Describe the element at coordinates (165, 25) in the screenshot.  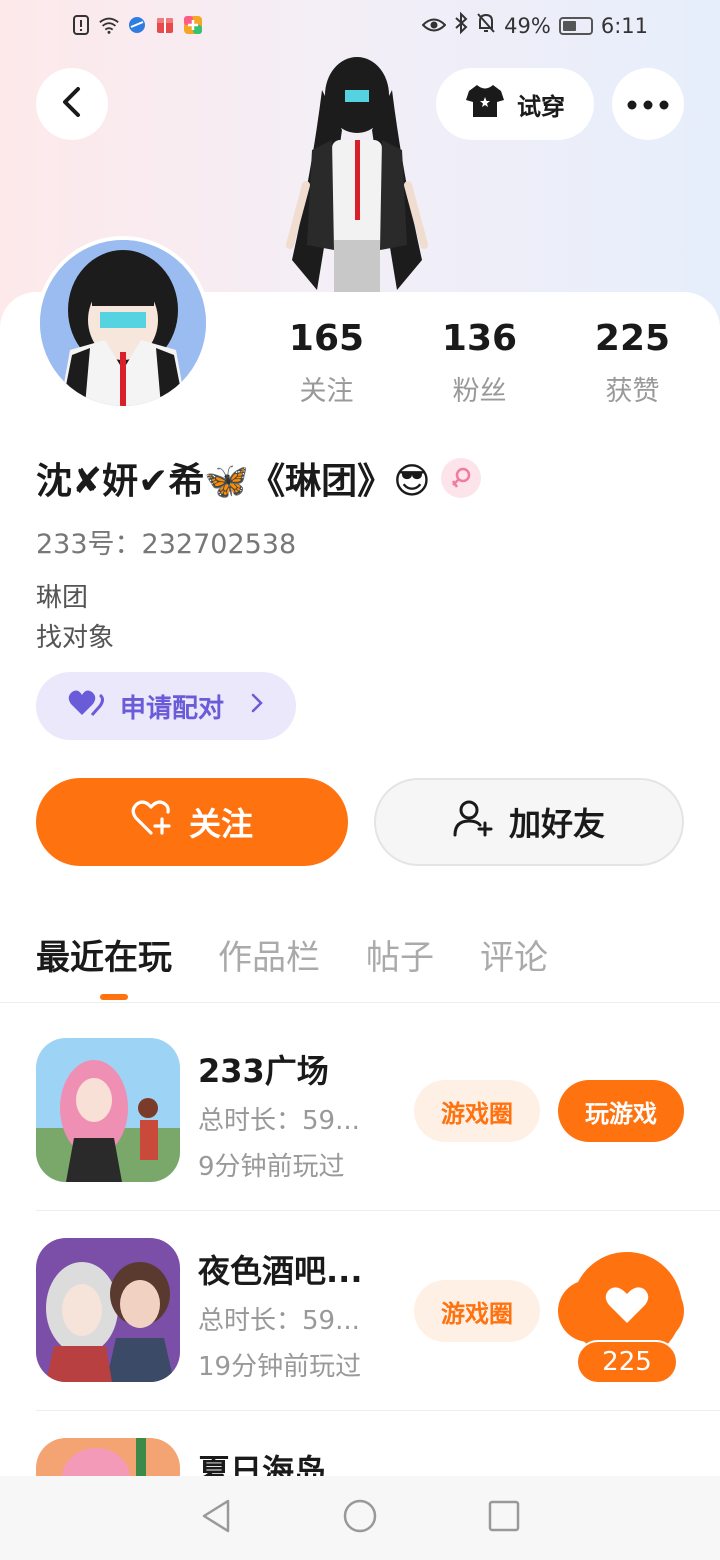
I see `gift-app-icon` at that location.